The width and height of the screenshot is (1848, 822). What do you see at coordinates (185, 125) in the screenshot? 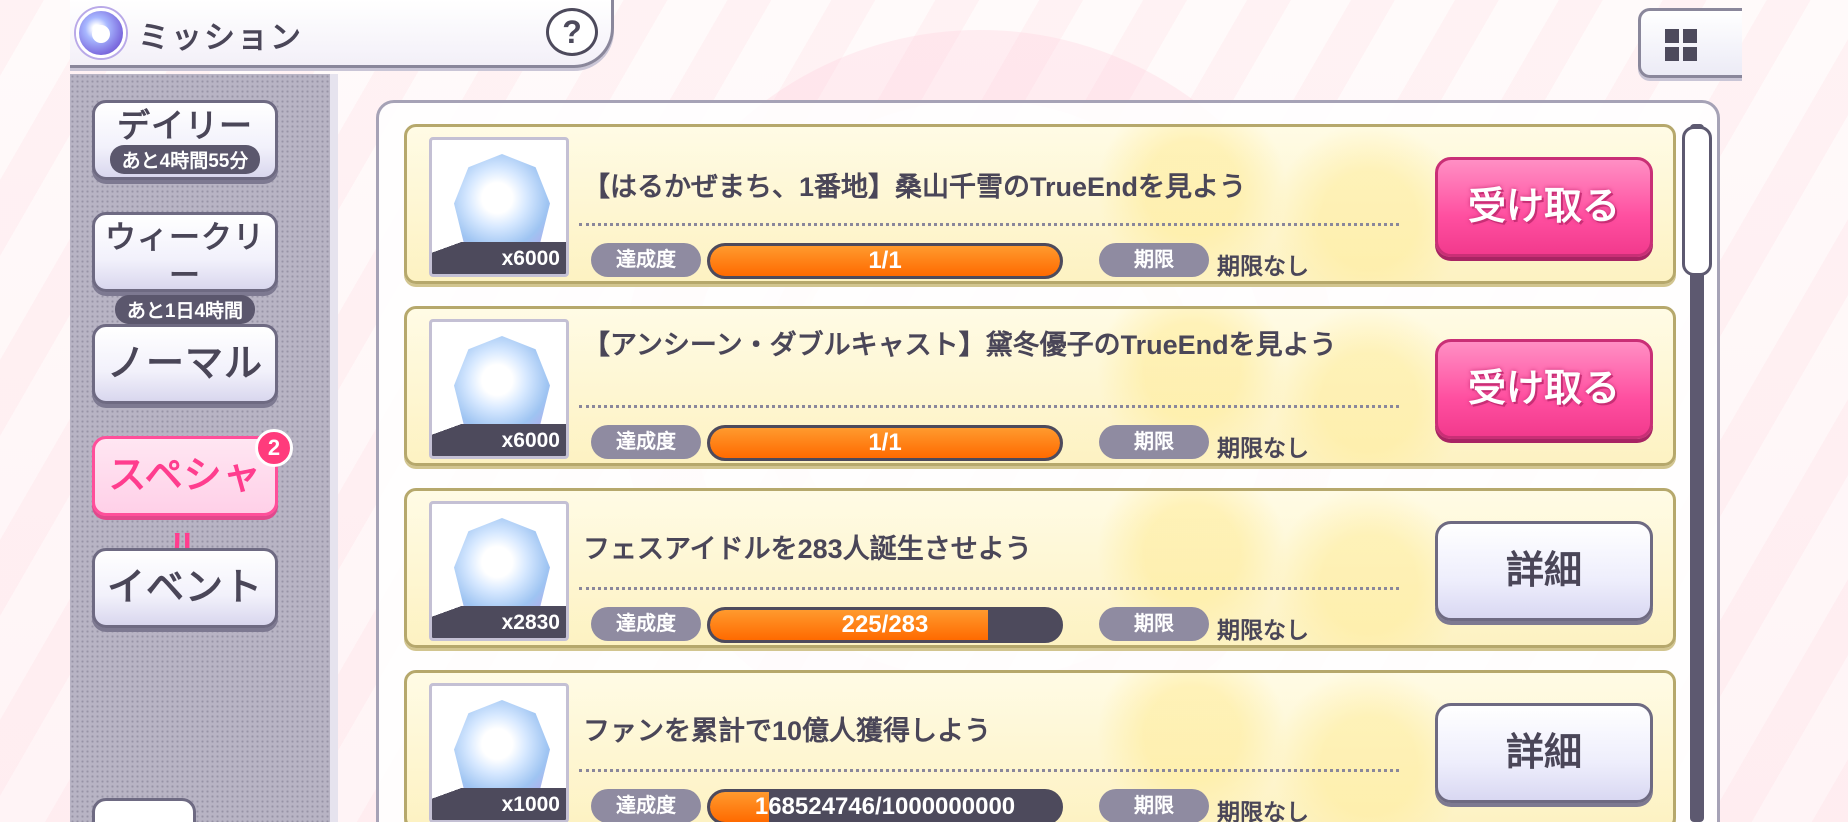
I see `tab-daily-label: デイリー` at bounding box center [185, 125].